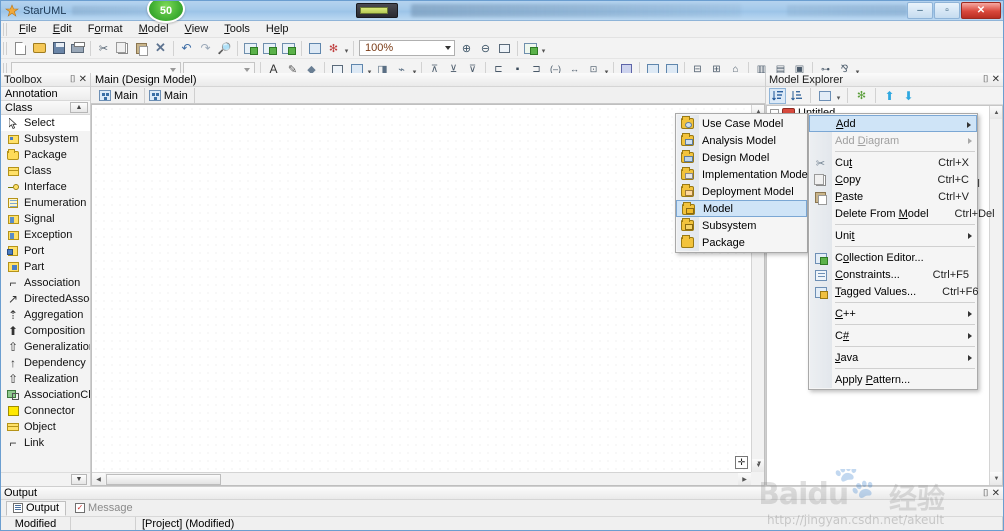 The image size is (1004, 531). Describe the element at coordinates (741, 208) in the screenshot. I see `submenu-item-model: Model` at that location.